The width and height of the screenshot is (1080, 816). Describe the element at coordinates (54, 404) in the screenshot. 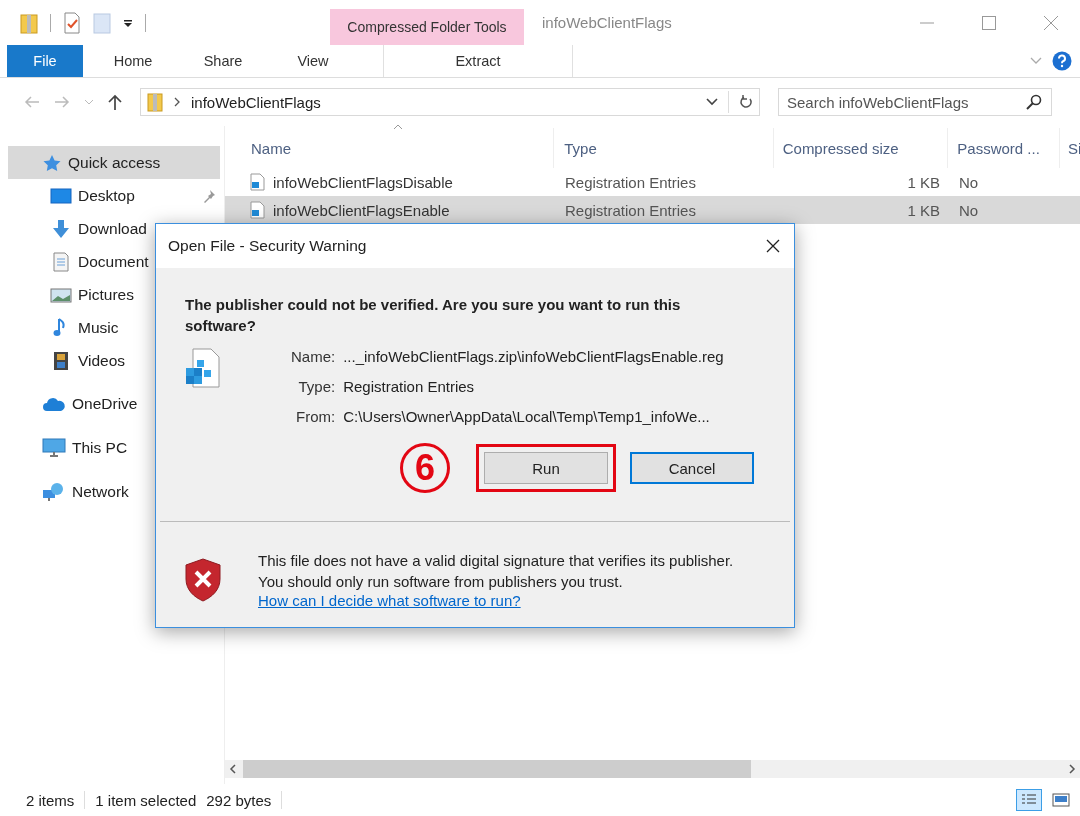

I see `cloud-icon` at that location.